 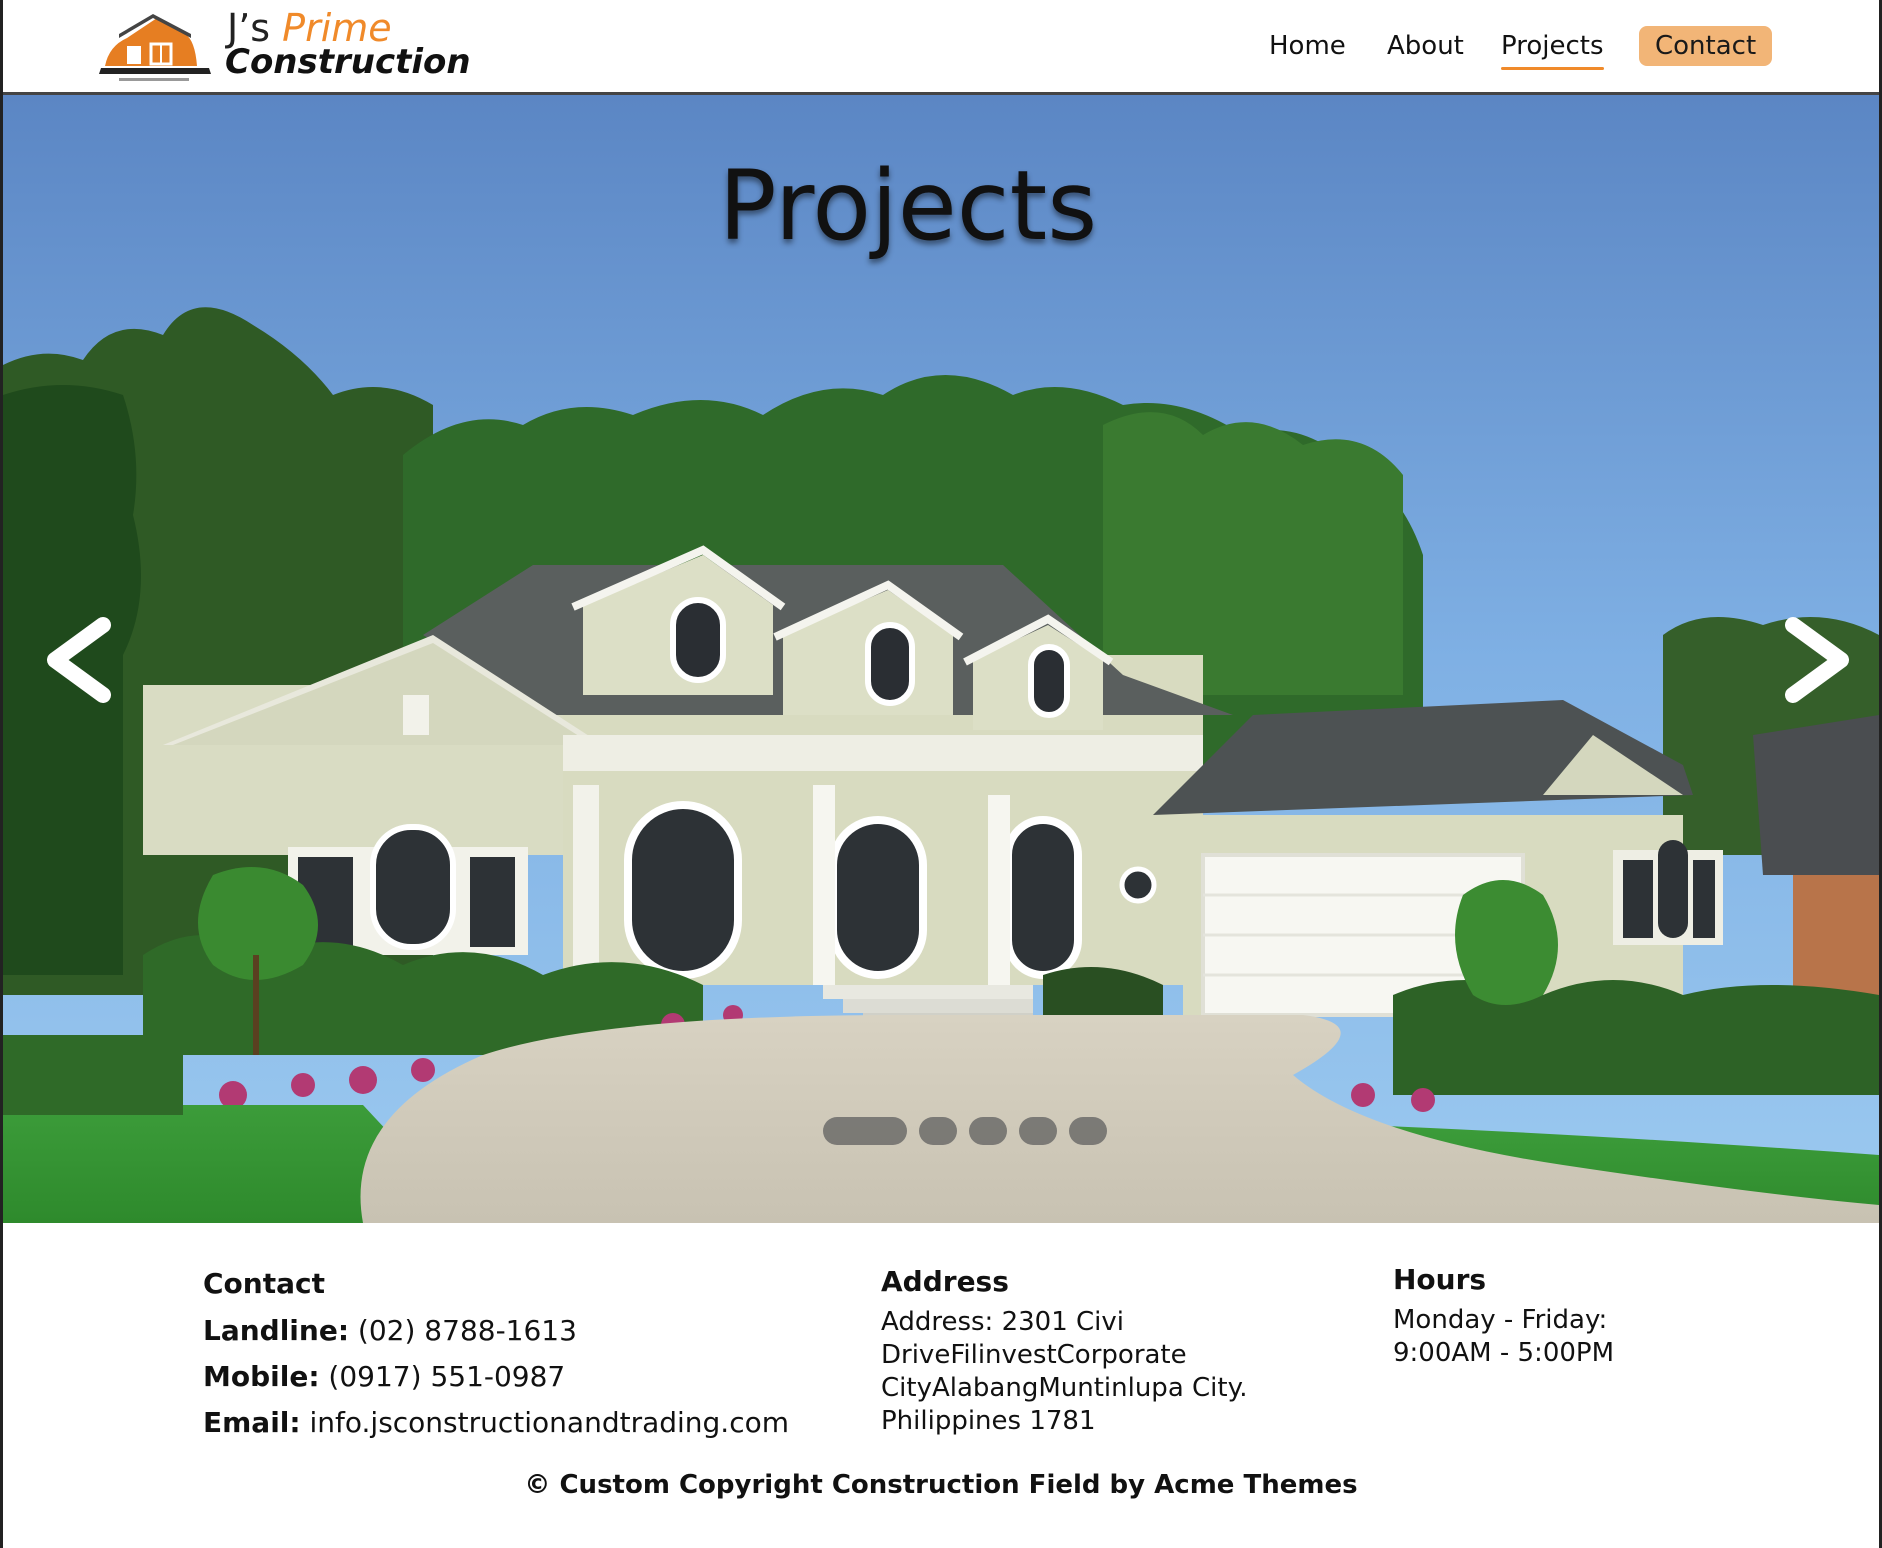 I want to click on nav-projects: Projects, so click(x=1552, y=48).